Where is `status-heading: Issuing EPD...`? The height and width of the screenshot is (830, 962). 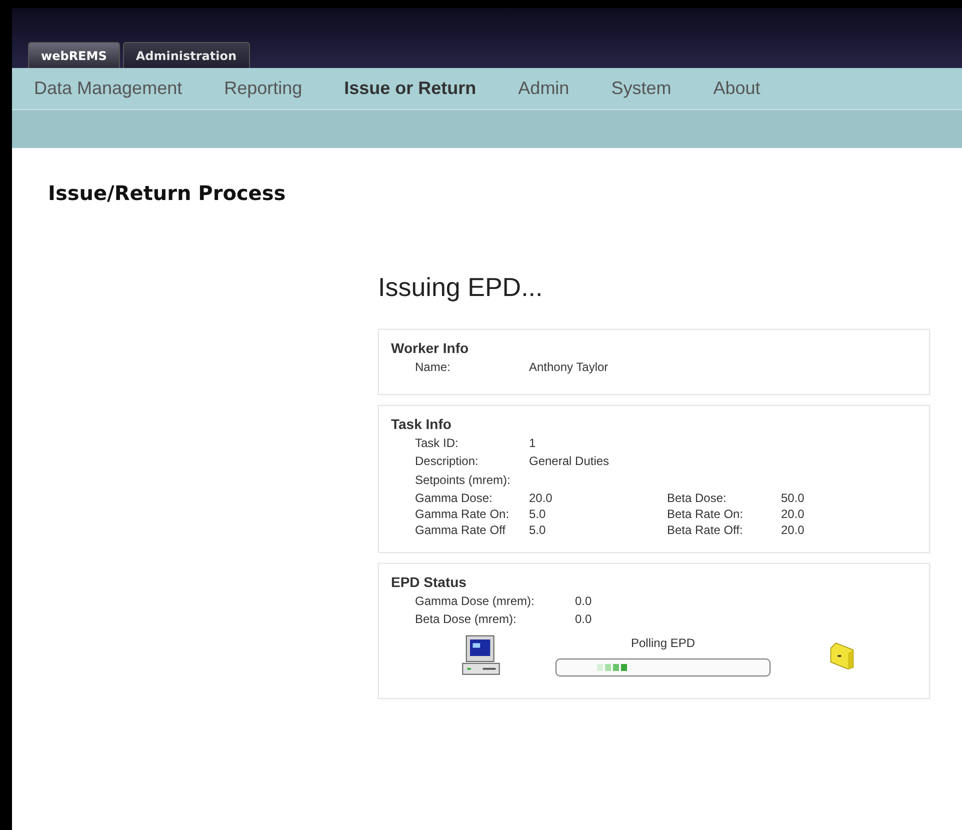
status-heading: Issuing EPD... is located at coordinates (461, 287).